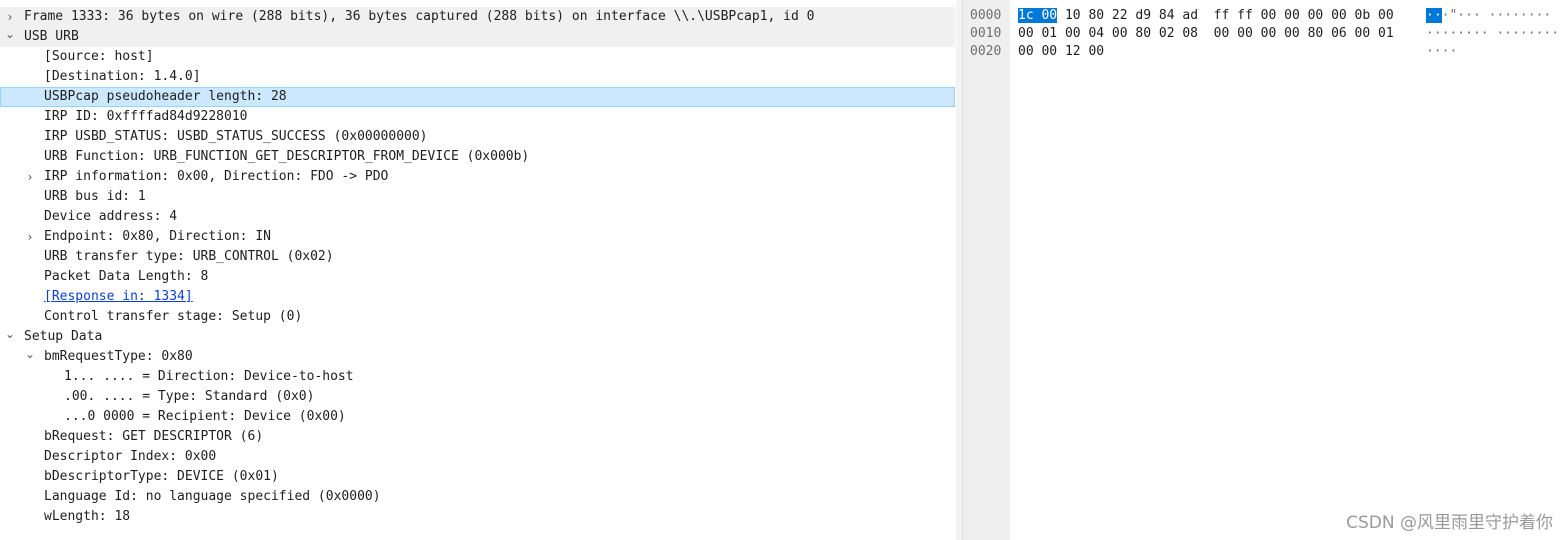 The image size is (1568, 540). Describe the element at coordinates (87, 516) in the screenshot. I see `tree-row-label: wLength: 18` at that location.